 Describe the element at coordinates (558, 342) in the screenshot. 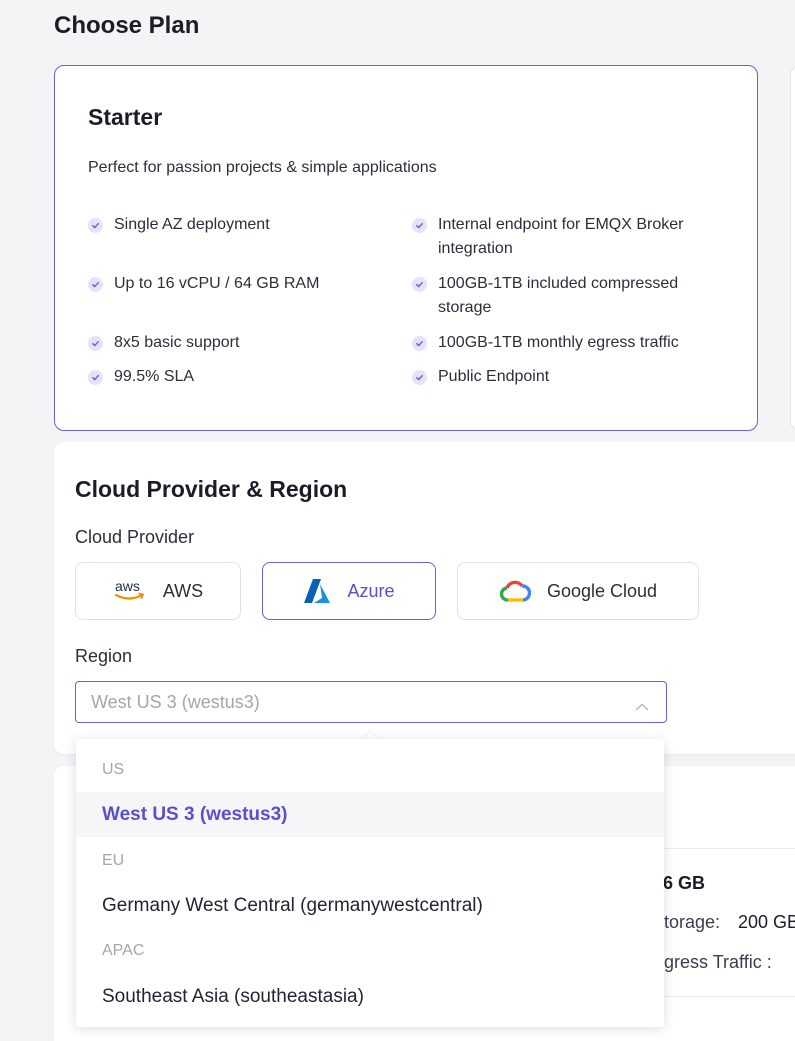

I see `feature-text: 100GB-1TB monthly egress traffic` at that location.